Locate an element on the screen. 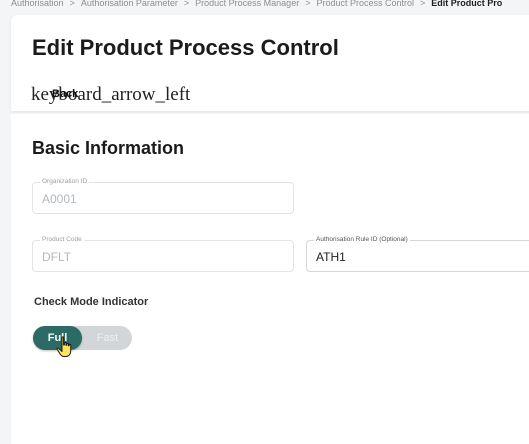 This screenshot has height=444, width=529. authorisation-rule-id-label: Authorisation Rule ID (Optional) is located at coordinates (362, 239).